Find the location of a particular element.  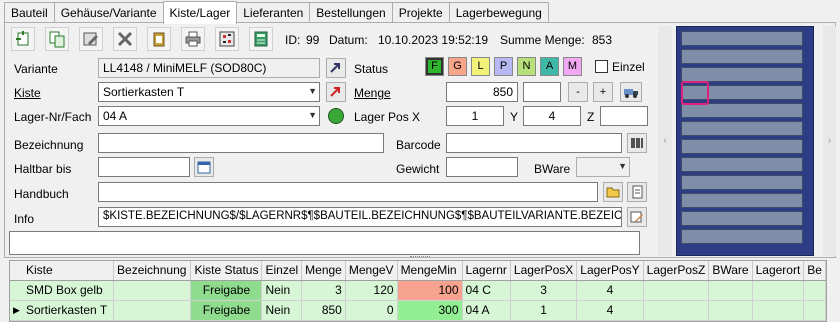

view-document-button is located at coordinates (637, 192).